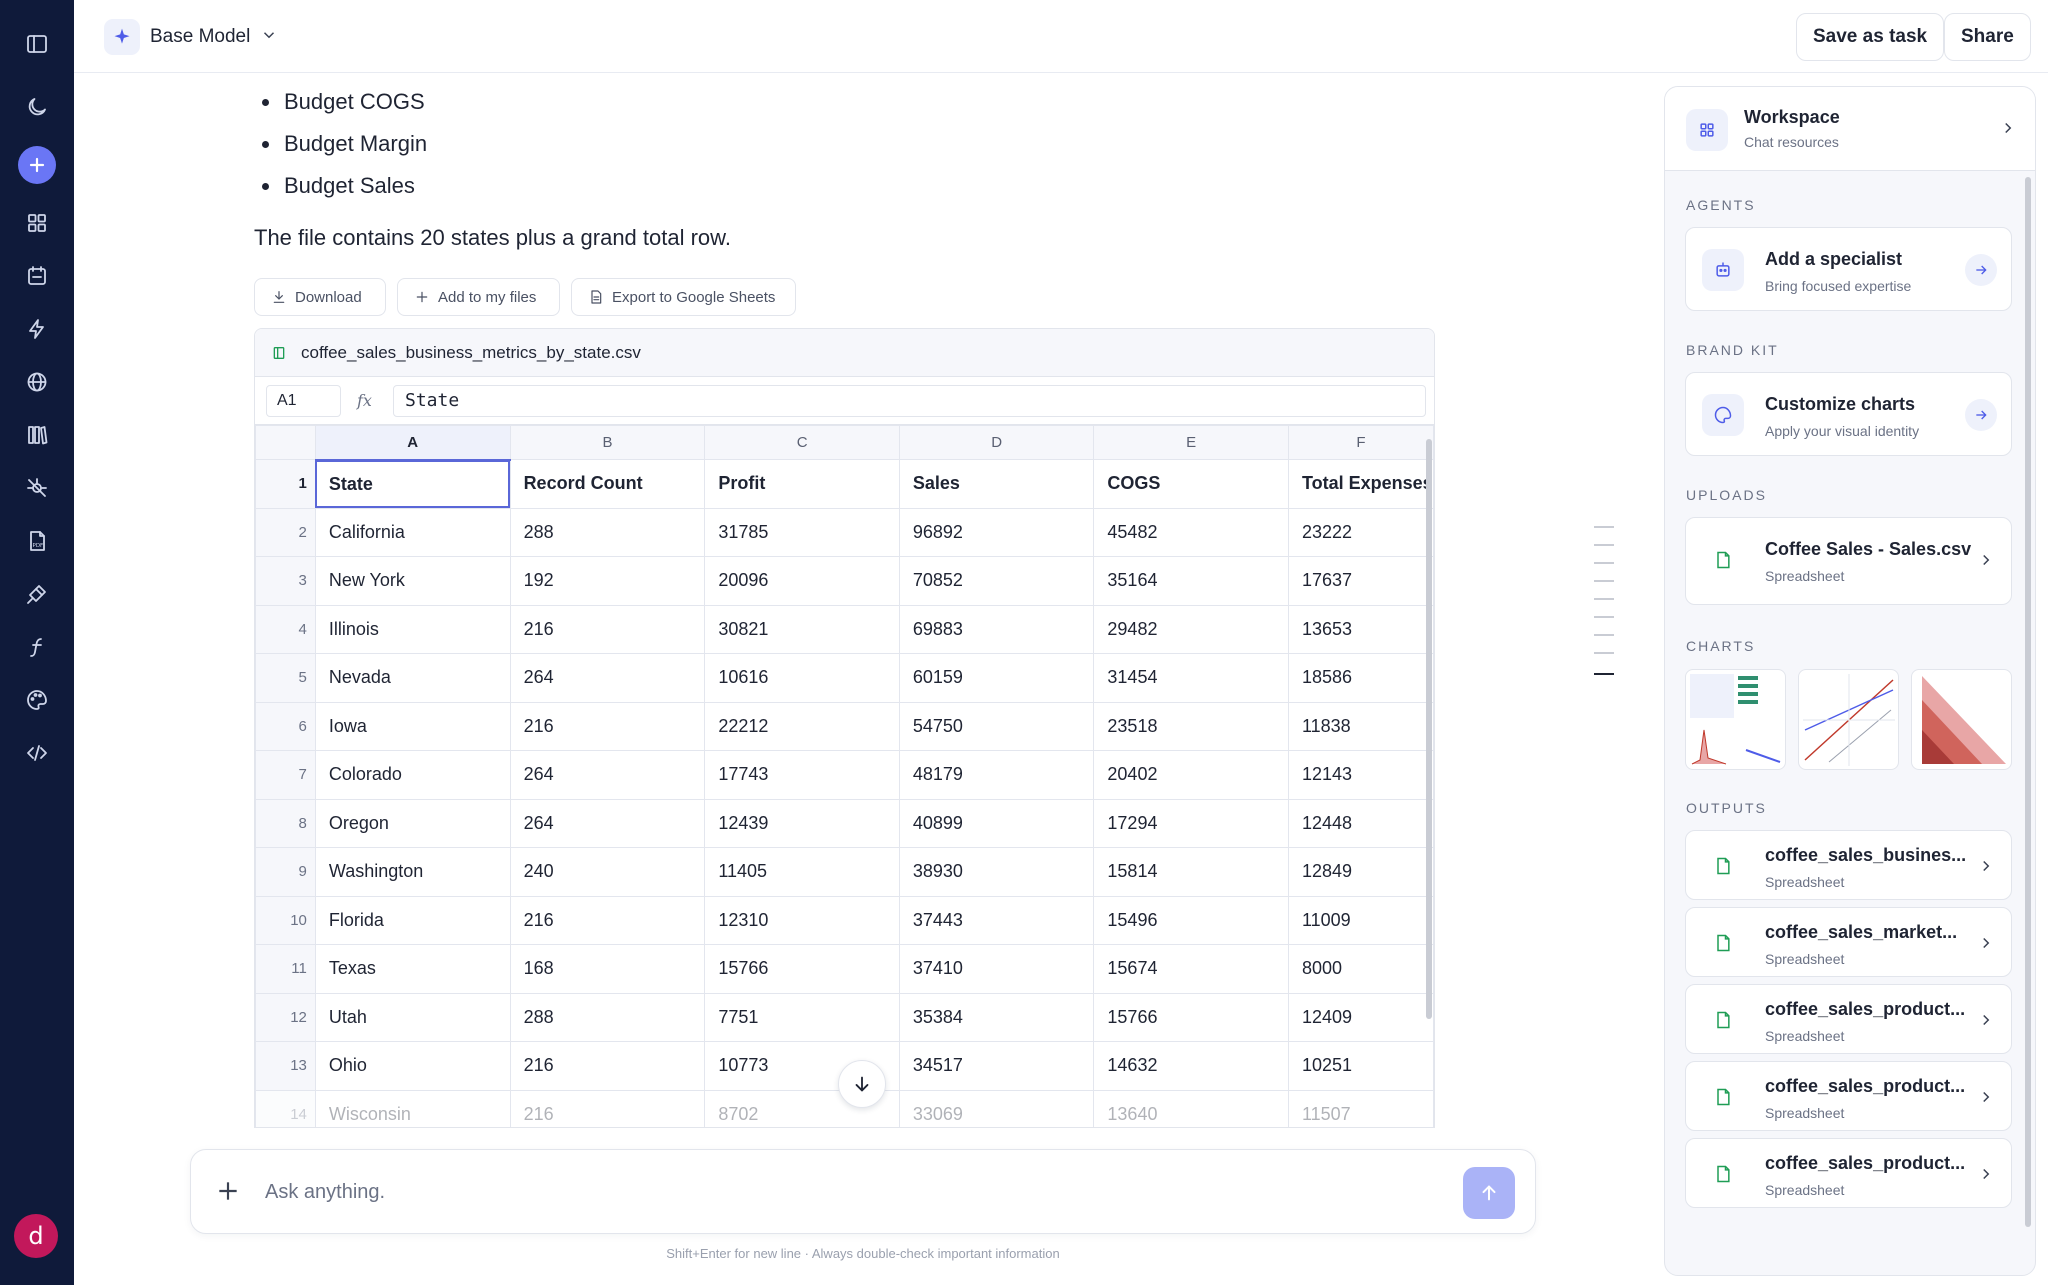  I want to click on table-cell: New York, so click(412, 581).